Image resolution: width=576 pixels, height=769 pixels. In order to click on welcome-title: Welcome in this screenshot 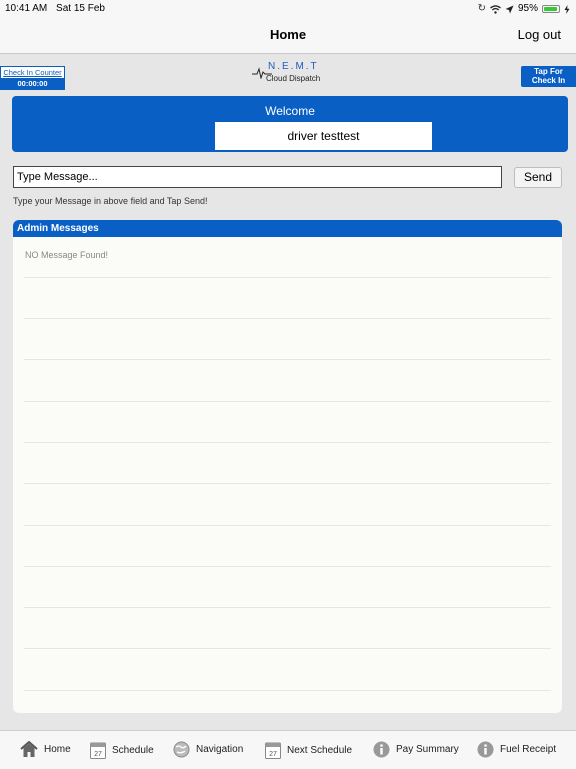, I will do `click(290, 111)`.